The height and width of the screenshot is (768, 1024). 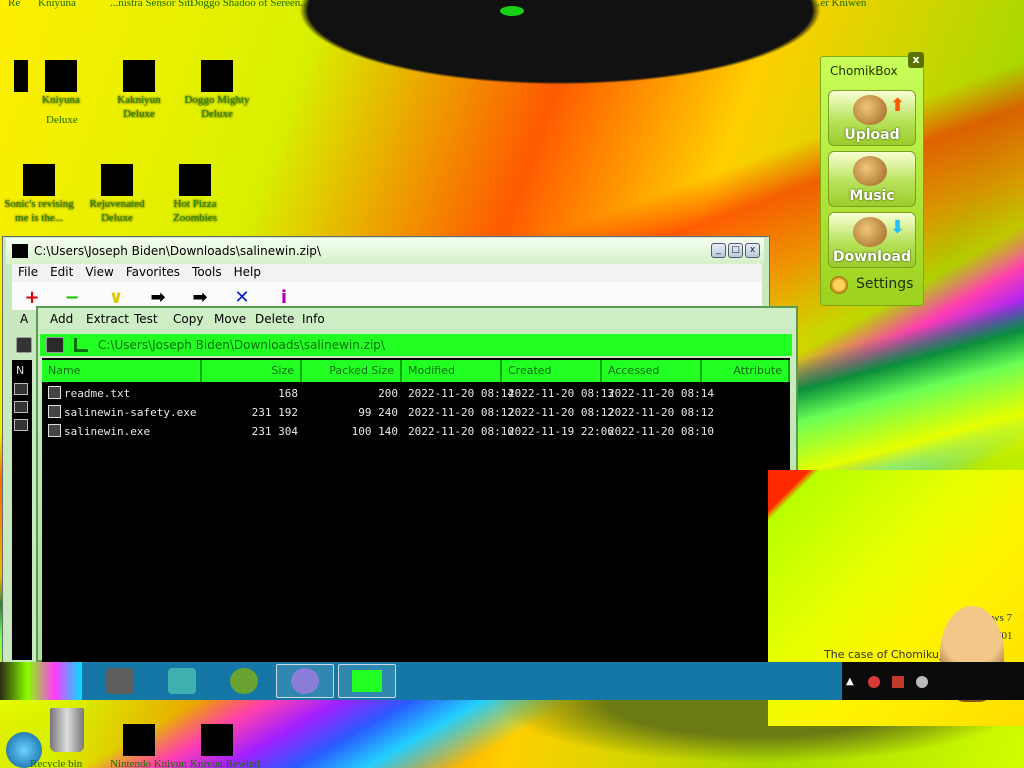 What do you see at coordinates (158, 298) in the screenshot?
I see `copy-button: ➡` at bounding box center [158, 298].